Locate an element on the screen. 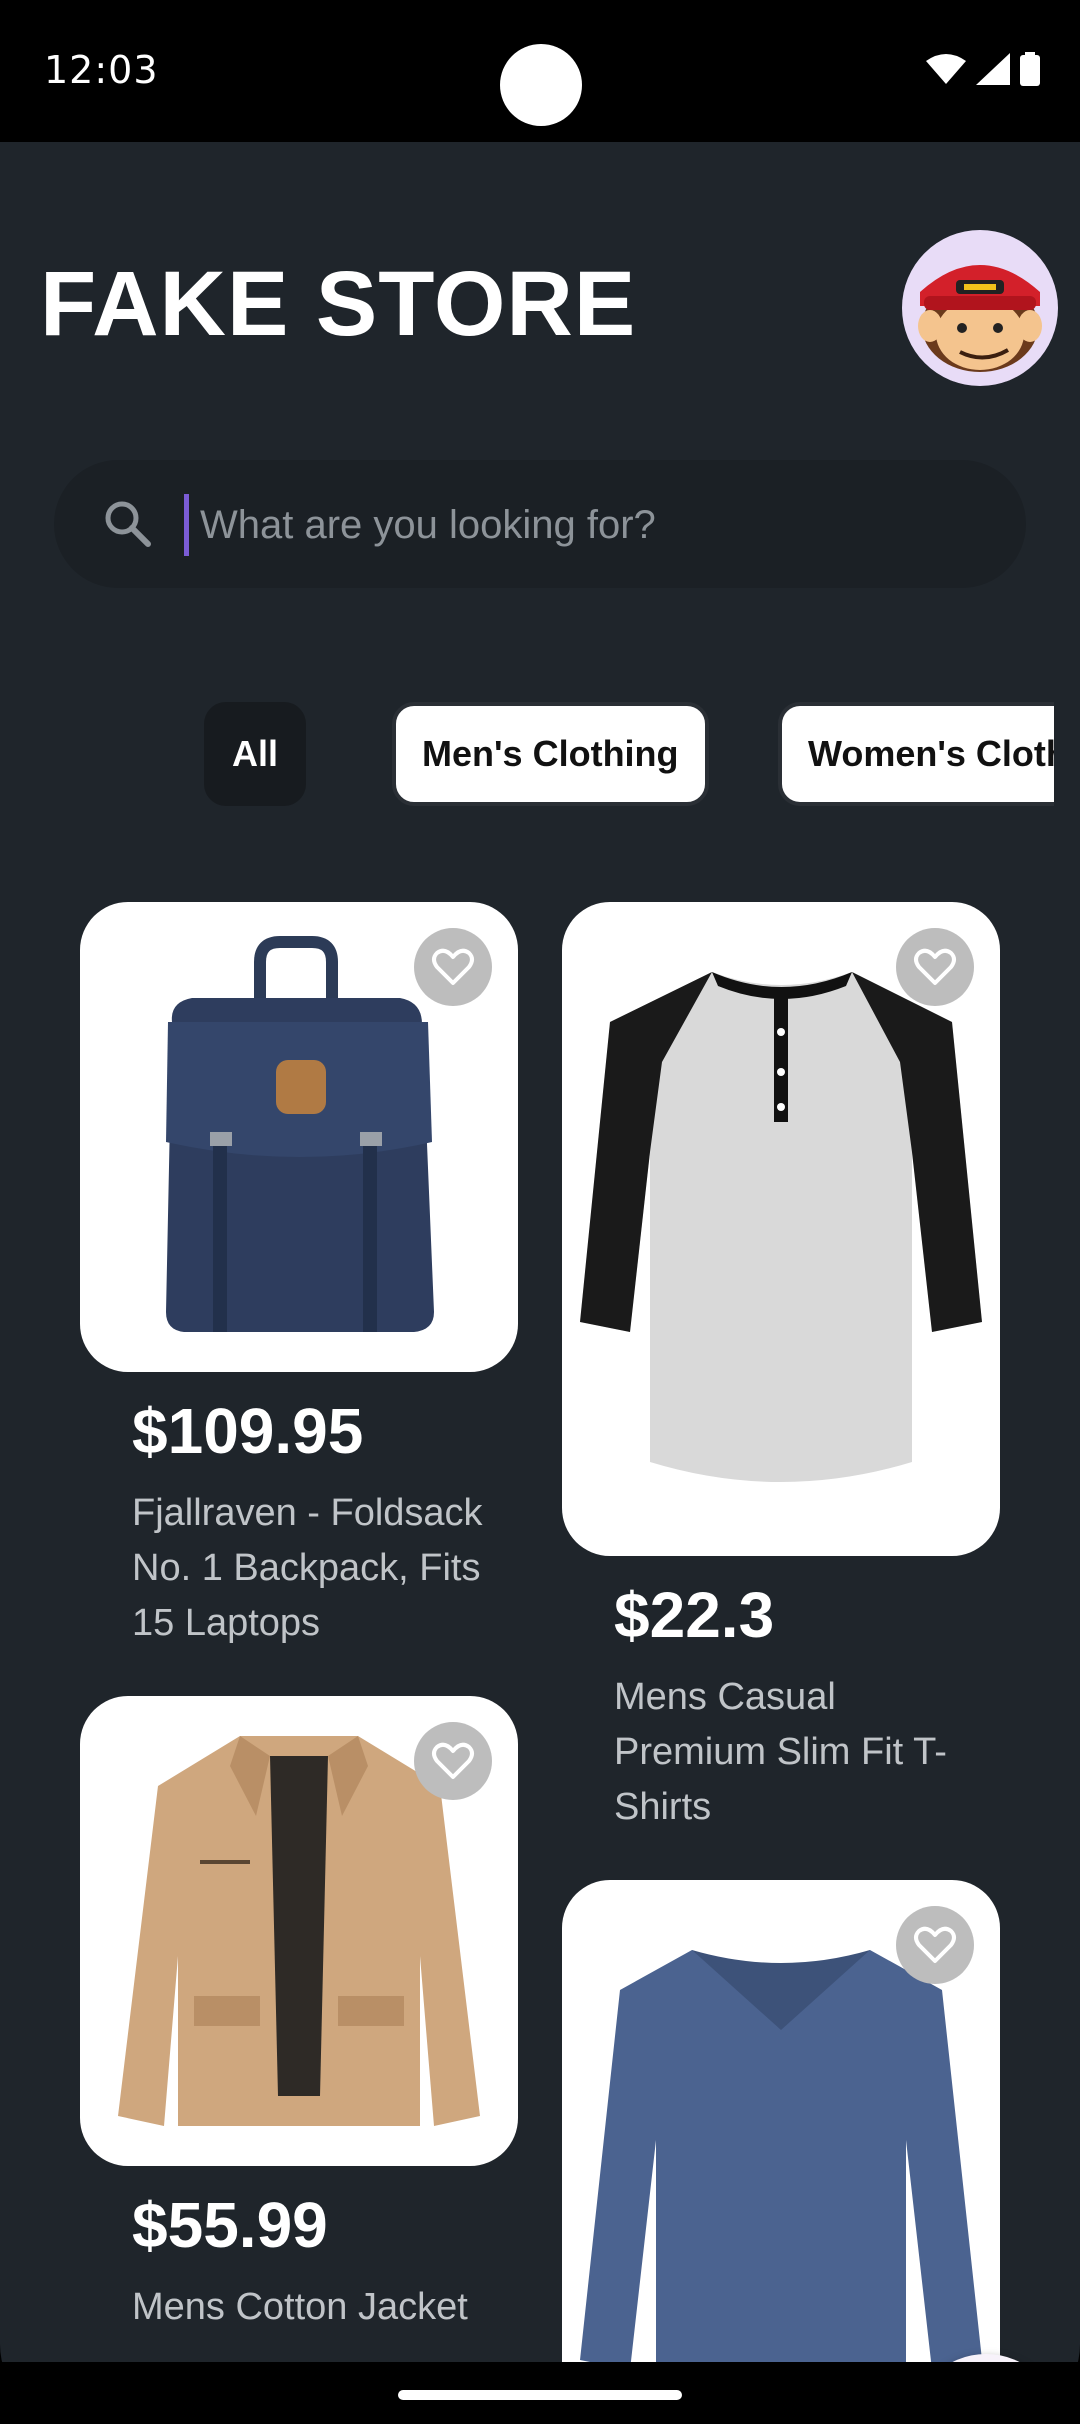  product-name: Mens Cotton Jacket is located at coordinates (300, 2307).